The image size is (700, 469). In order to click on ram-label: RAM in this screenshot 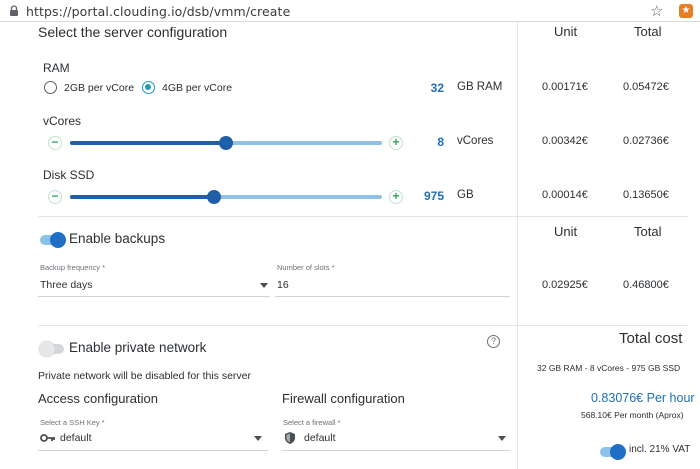, I will do `click(56, 68)`.